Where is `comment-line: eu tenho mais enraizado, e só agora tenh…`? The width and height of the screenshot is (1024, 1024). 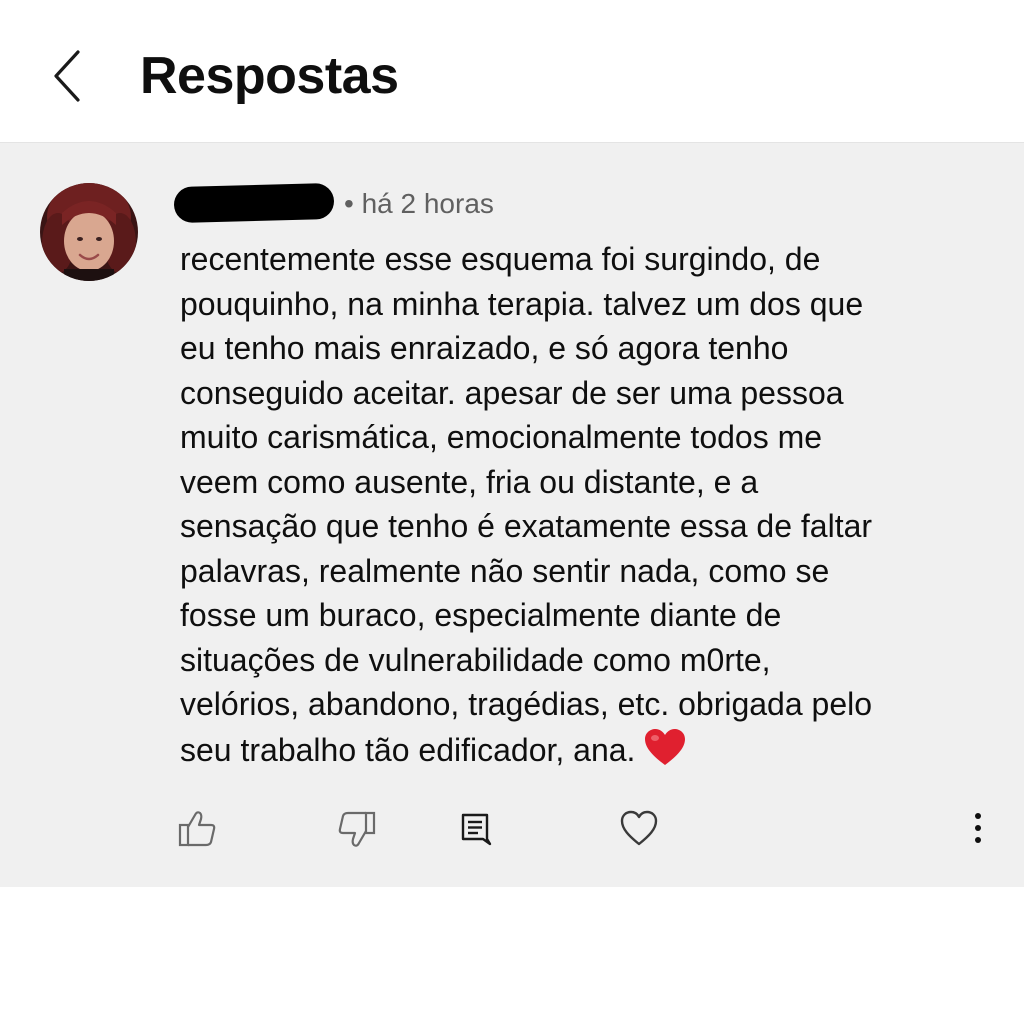
comment-line: eu tenho mais enraizado, e só agora tenh… is located at coordinates (484, 348).